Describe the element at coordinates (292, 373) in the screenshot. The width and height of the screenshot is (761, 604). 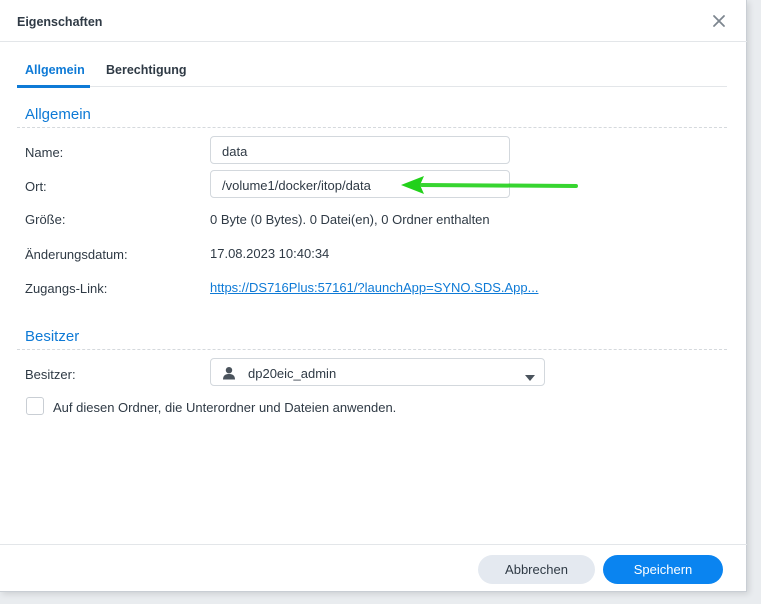
I see `owner-select-value: dp20eic_admin` at that location.